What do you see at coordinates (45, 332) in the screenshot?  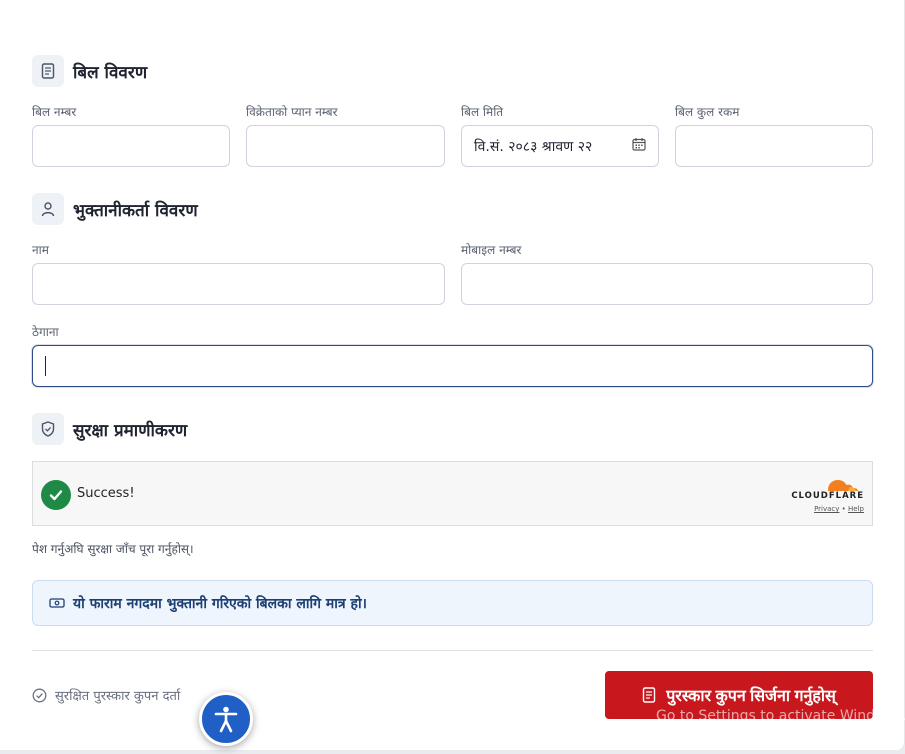 I see `address-label: ठेगाना` at bounding box center [45, 332].